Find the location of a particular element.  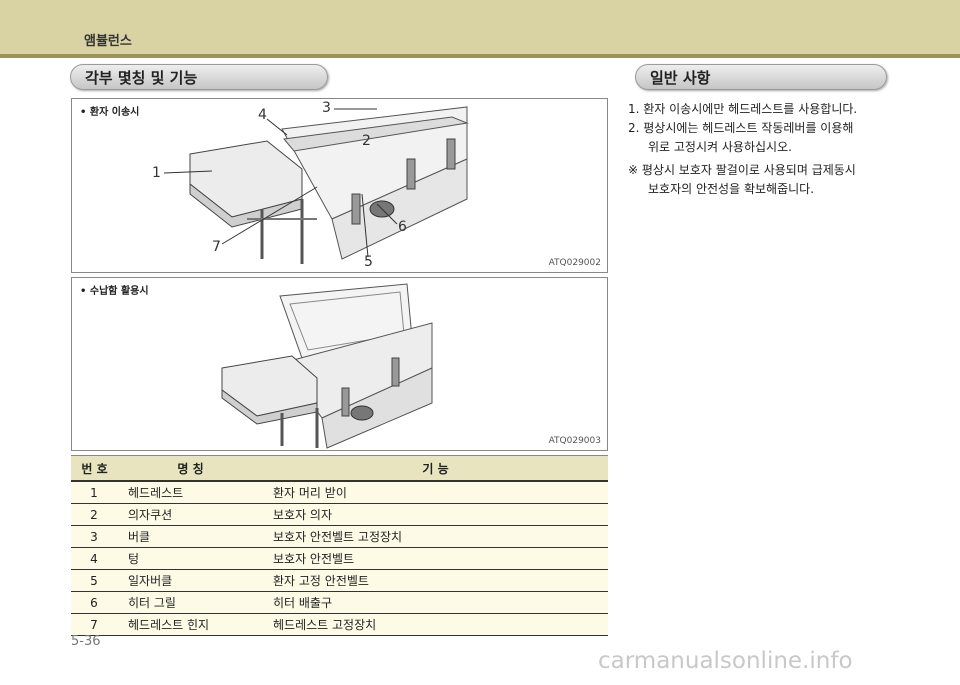

figure-patient-transport: • 환자 이송시 1 2 3 4 5 6 7 ATQ029002 is located at coordinates (339, 185).